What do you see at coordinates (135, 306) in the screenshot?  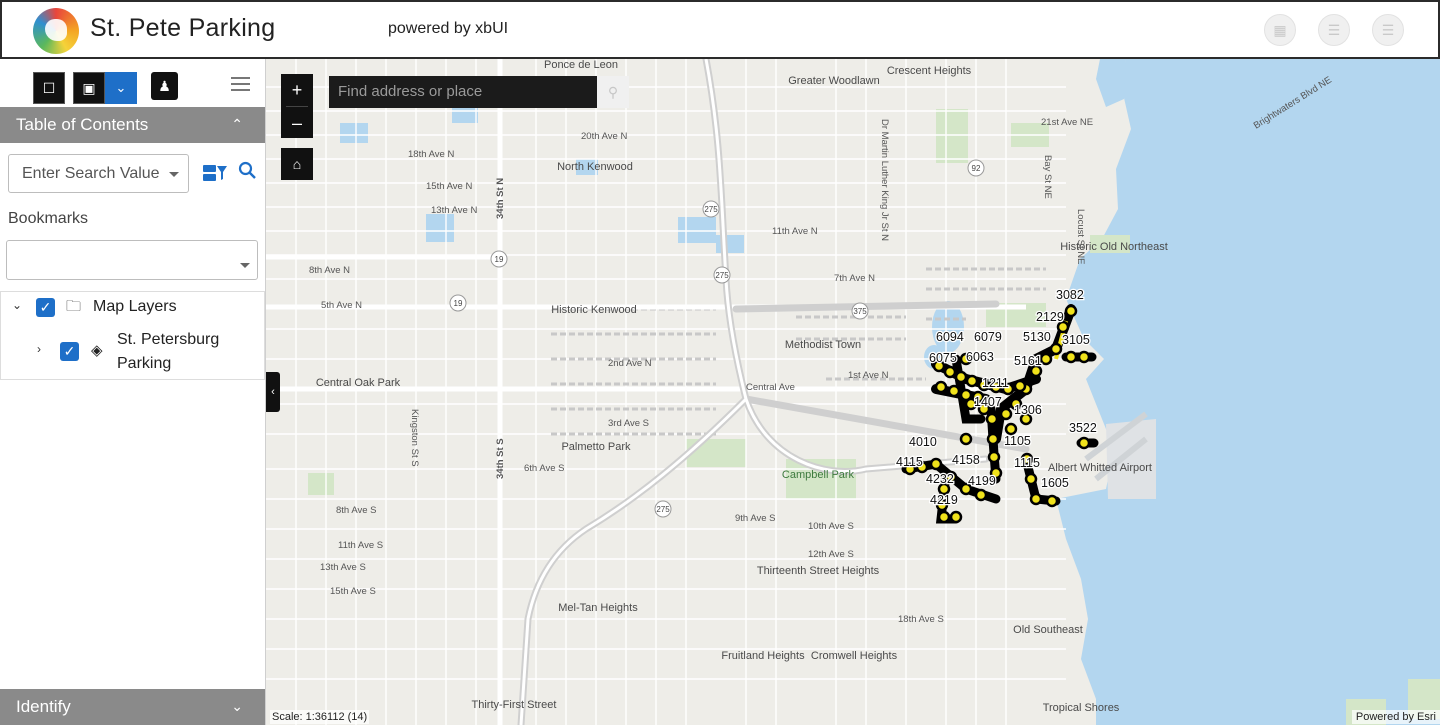 I see `layer-label: Map Layers` at bounding box center [135, 306].